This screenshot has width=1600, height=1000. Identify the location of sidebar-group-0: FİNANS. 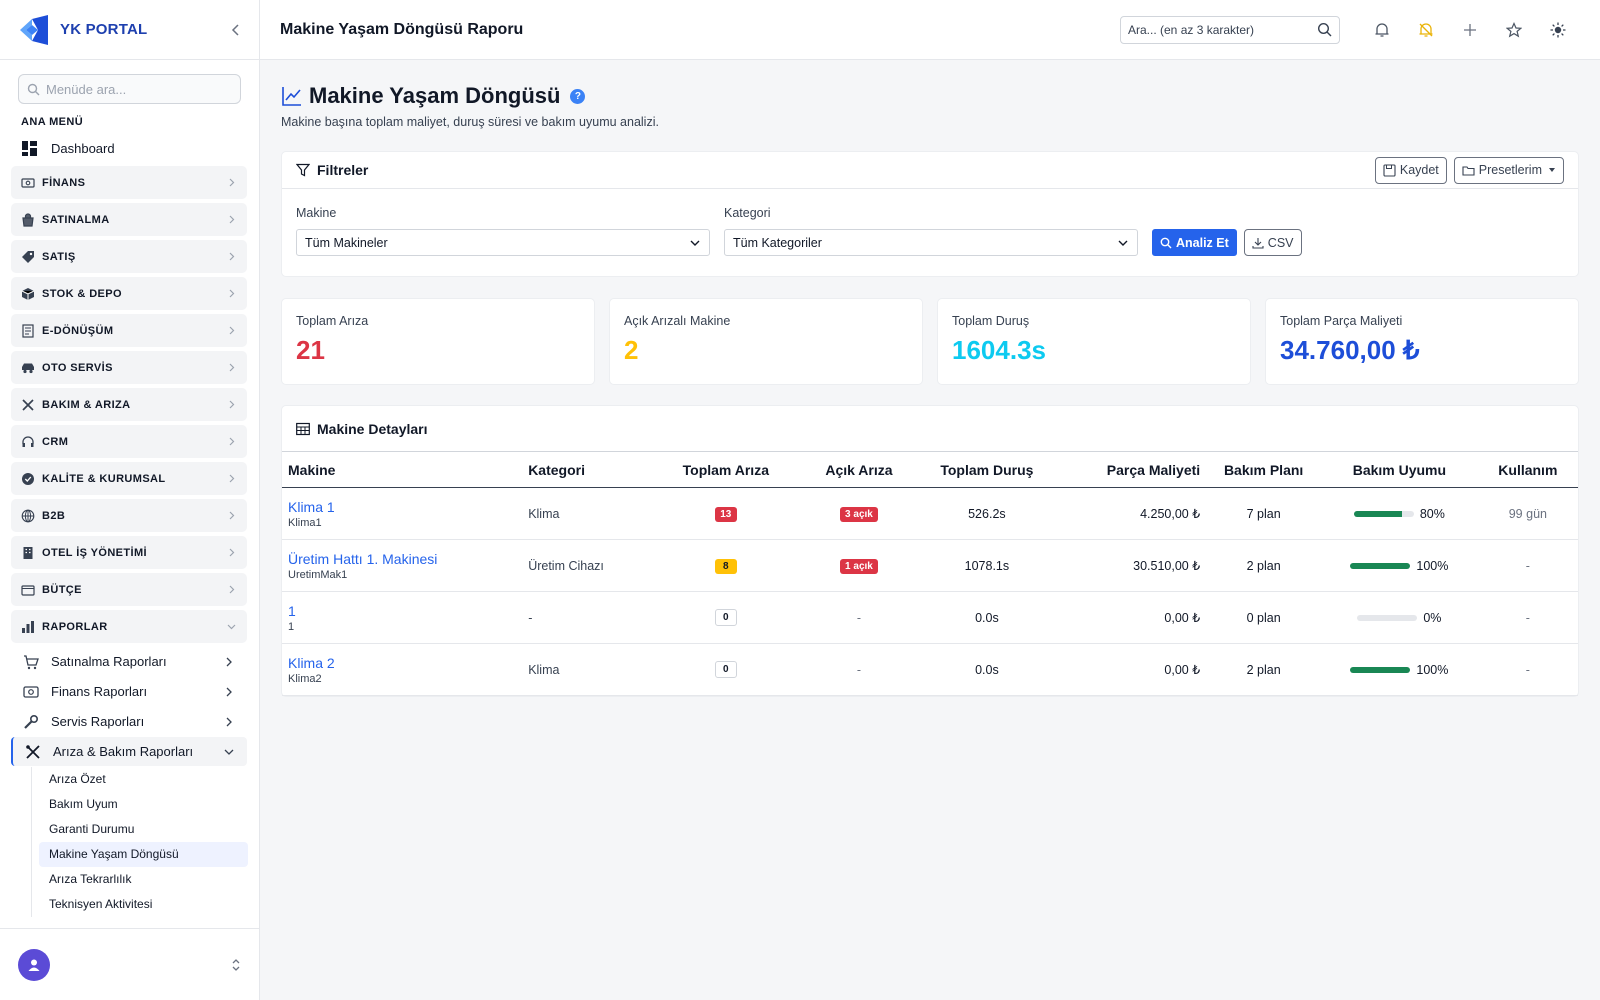
(129, 182).